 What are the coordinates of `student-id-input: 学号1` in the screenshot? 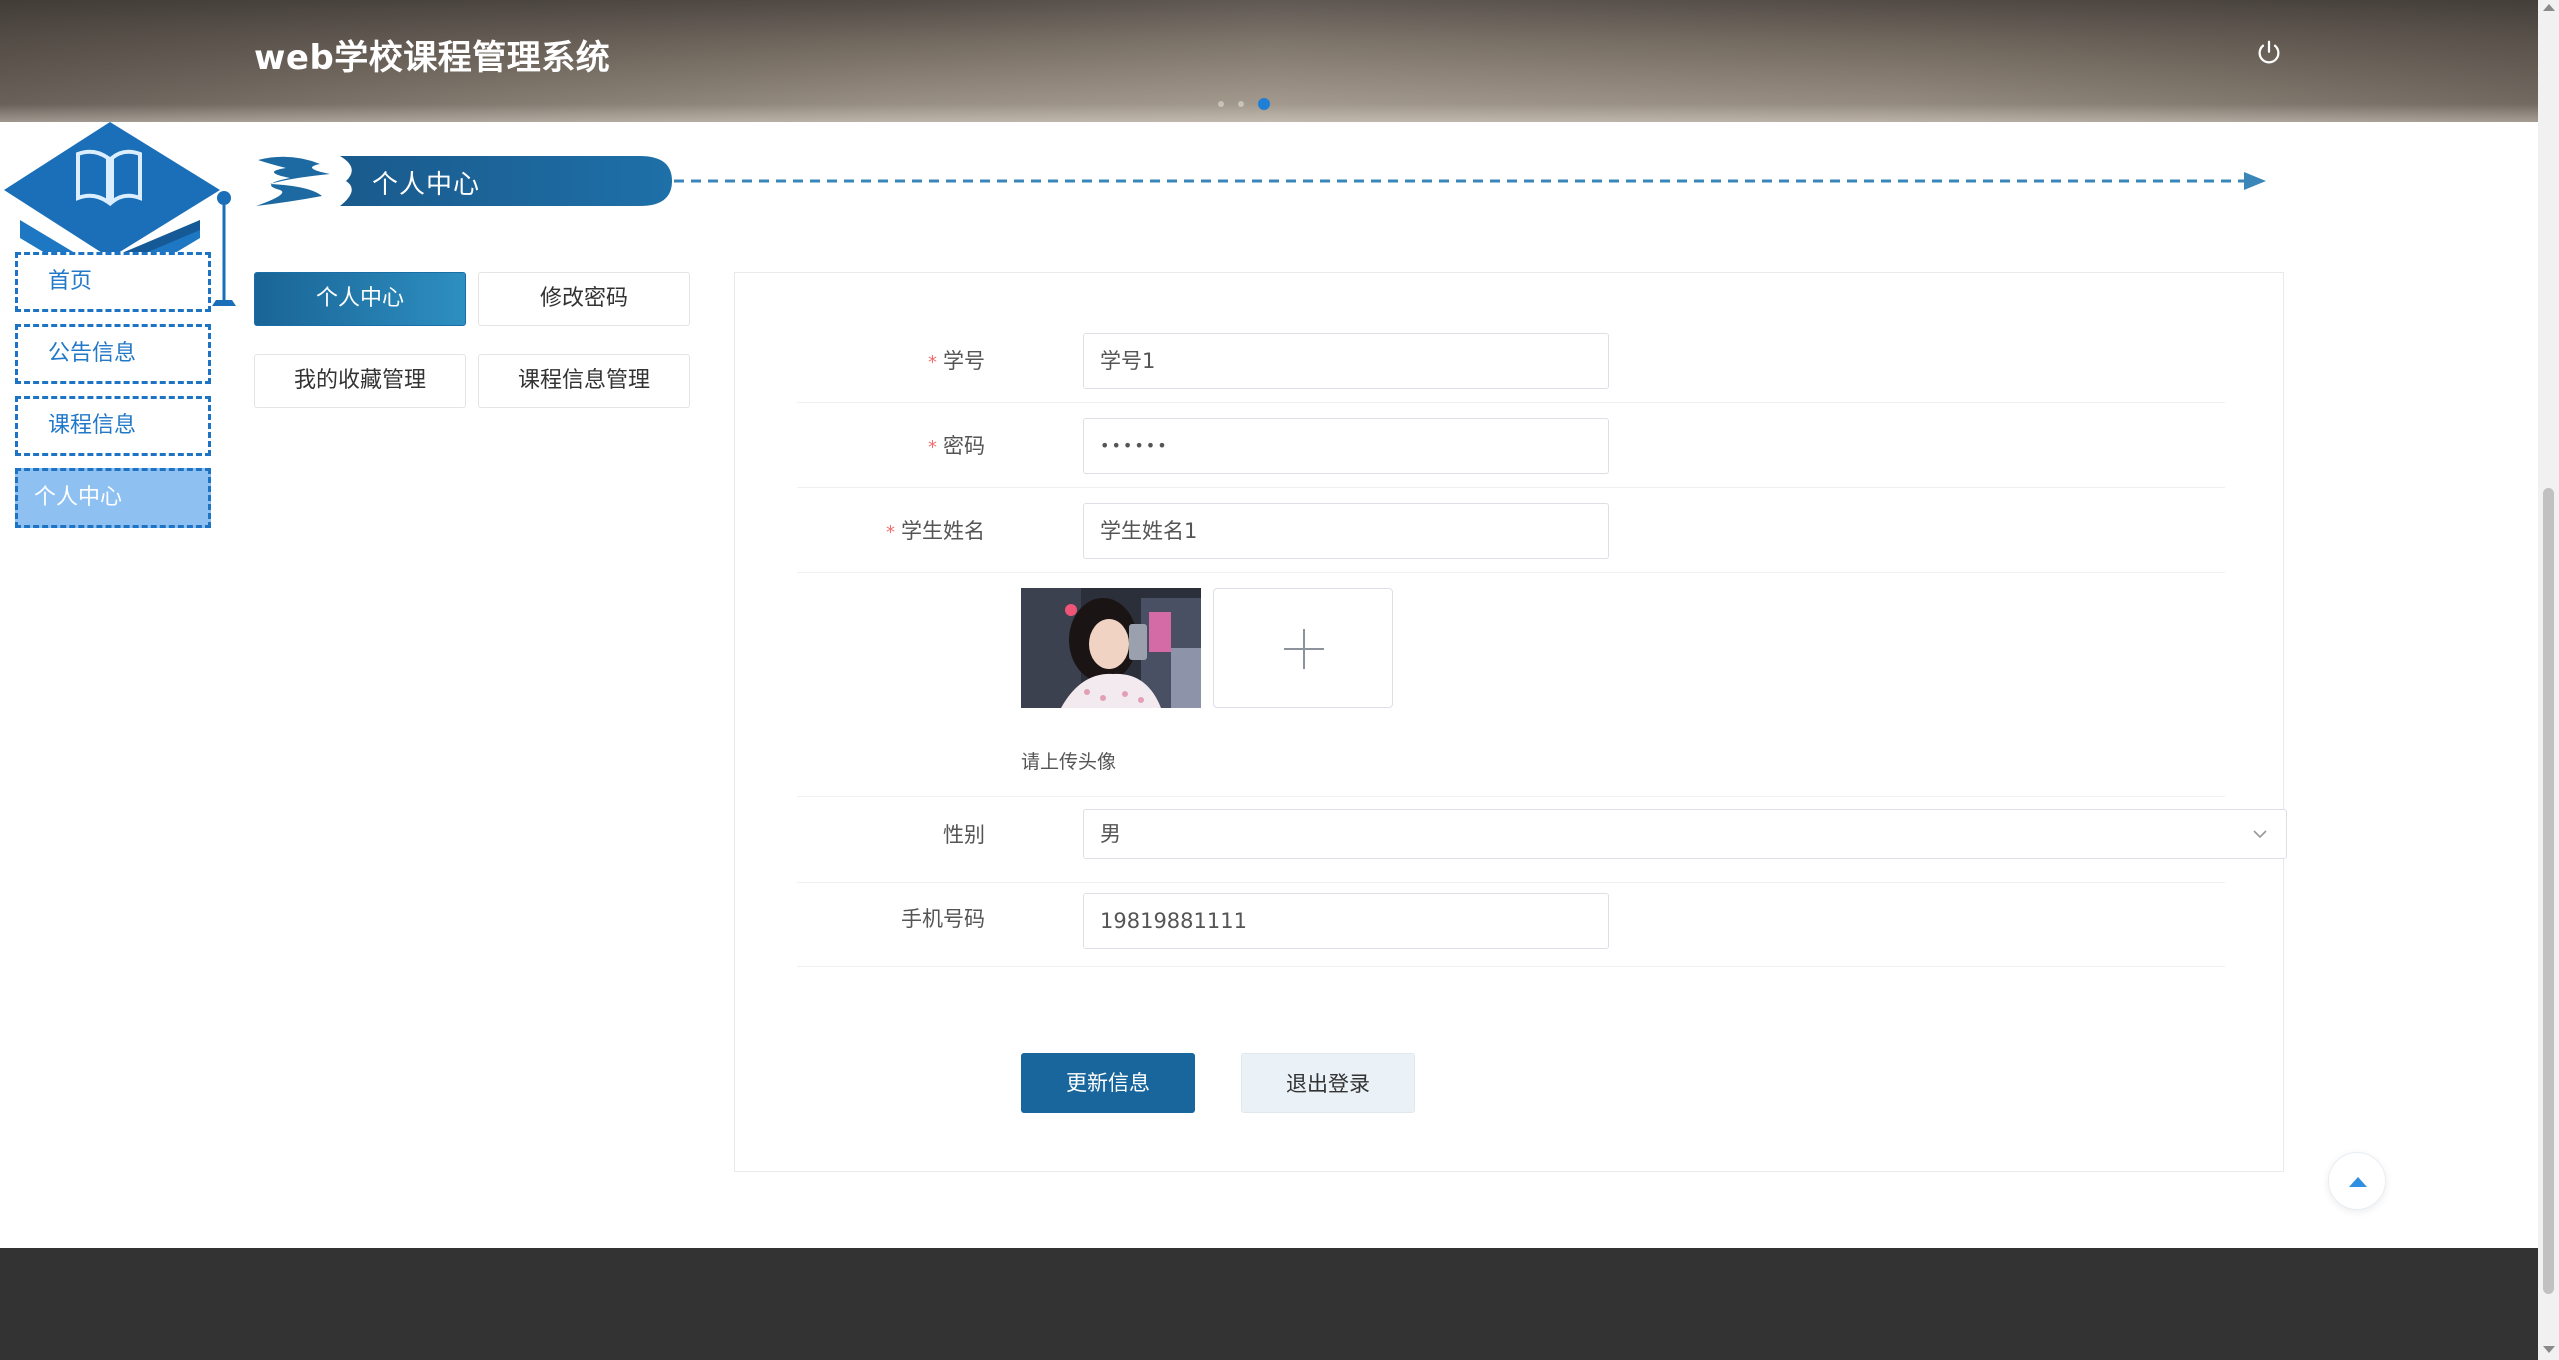 It's located at (1346, 361).